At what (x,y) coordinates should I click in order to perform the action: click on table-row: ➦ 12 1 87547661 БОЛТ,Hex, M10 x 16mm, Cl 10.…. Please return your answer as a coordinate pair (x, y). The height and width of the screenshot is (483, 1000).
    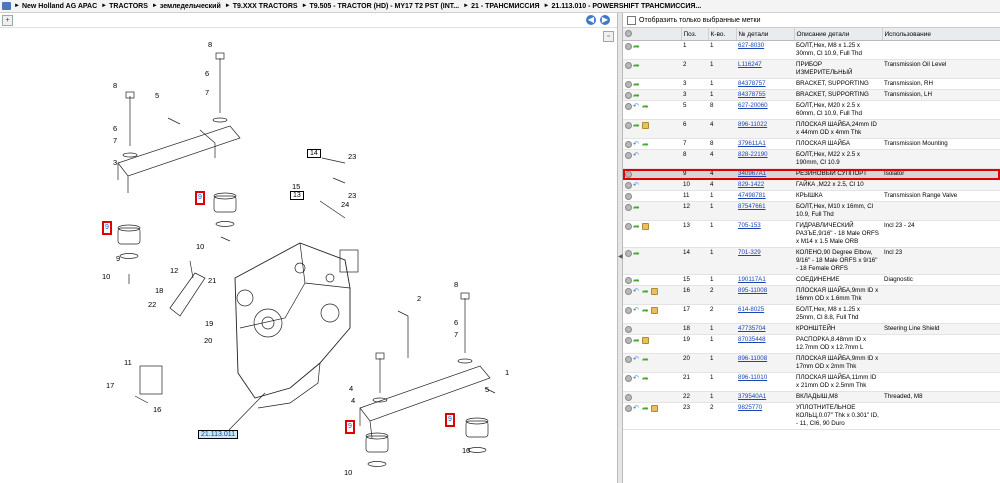
    Looking at the image, I should click on (811, 211).